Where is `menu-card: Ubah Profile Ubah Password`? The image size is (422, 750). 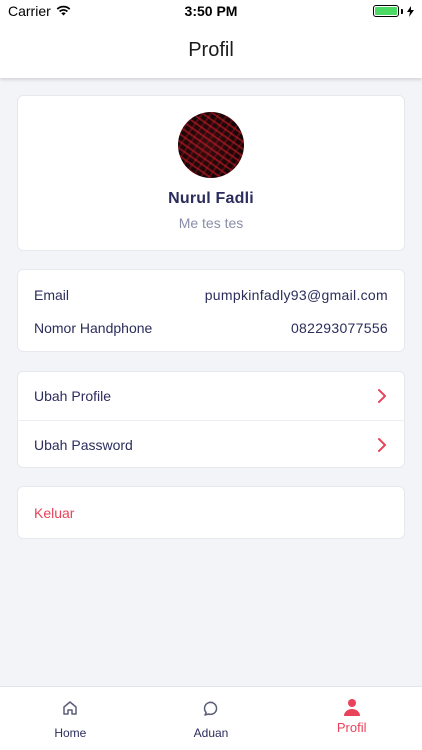
menu-card: Ubah Profile Ubah Password is located at coordinates (211, 419).